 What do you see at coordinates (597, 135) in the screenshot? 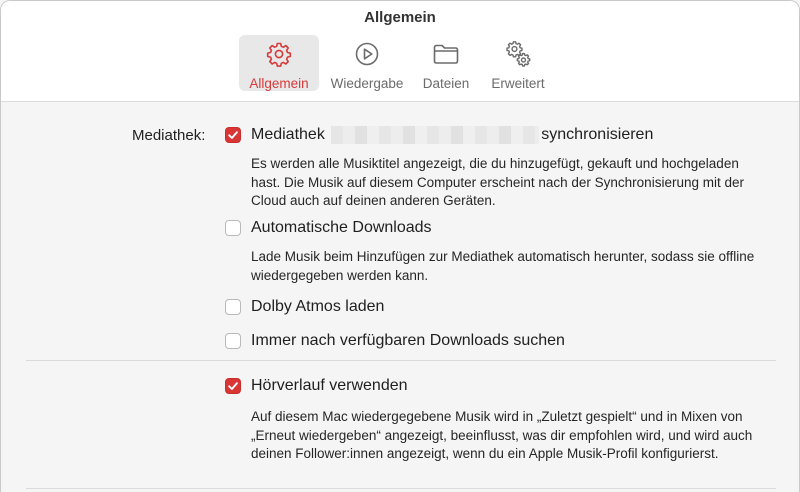
I see `sync-label-suffix: synchronisieren` at bounding box center [597, 135].